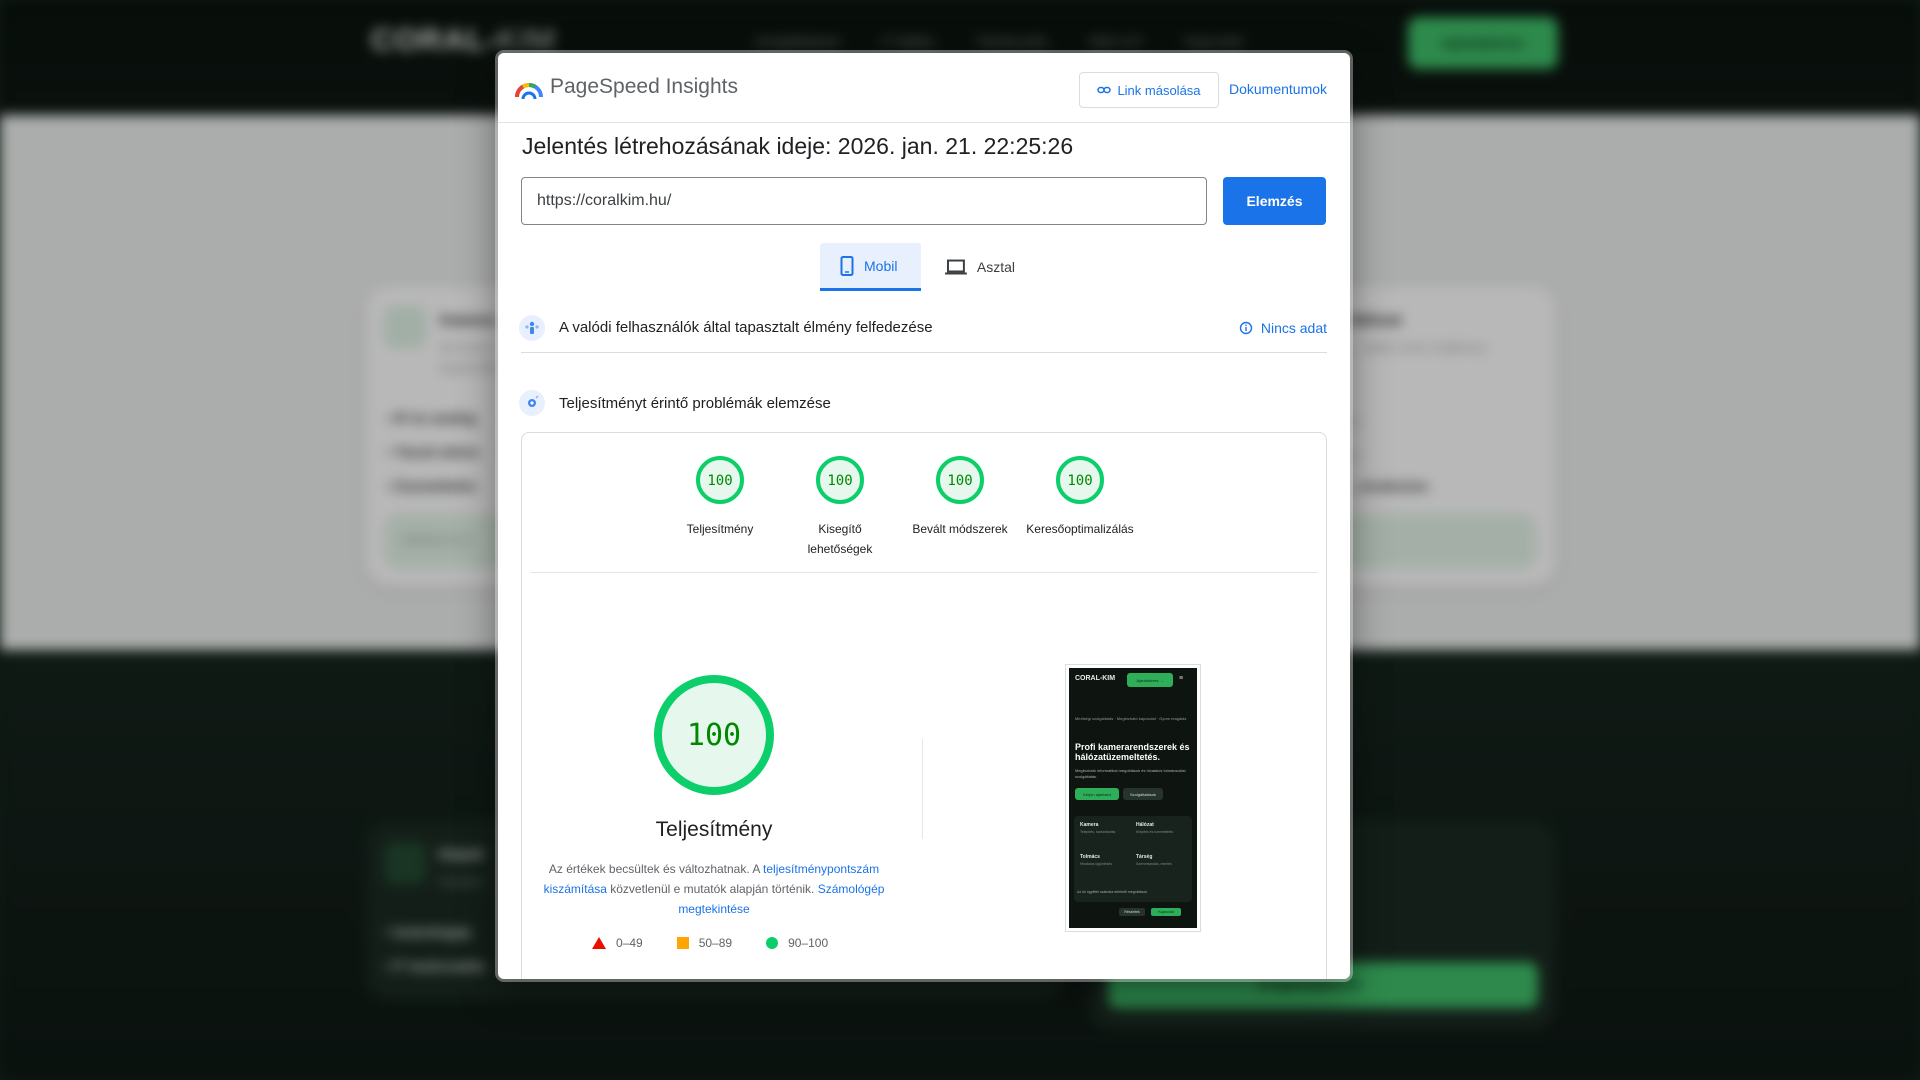  I want to click on shot-menu-icon: ≡, so click(1181, 678).